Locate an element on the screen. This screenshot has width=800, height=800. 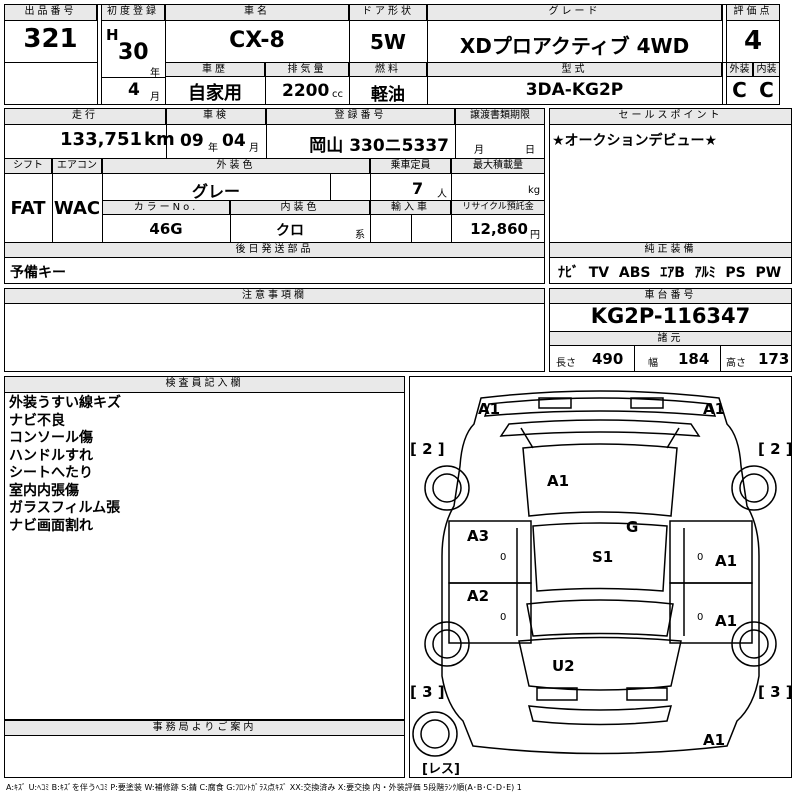
chassis-label: 車台番号 is located at coordinates (670, 296).